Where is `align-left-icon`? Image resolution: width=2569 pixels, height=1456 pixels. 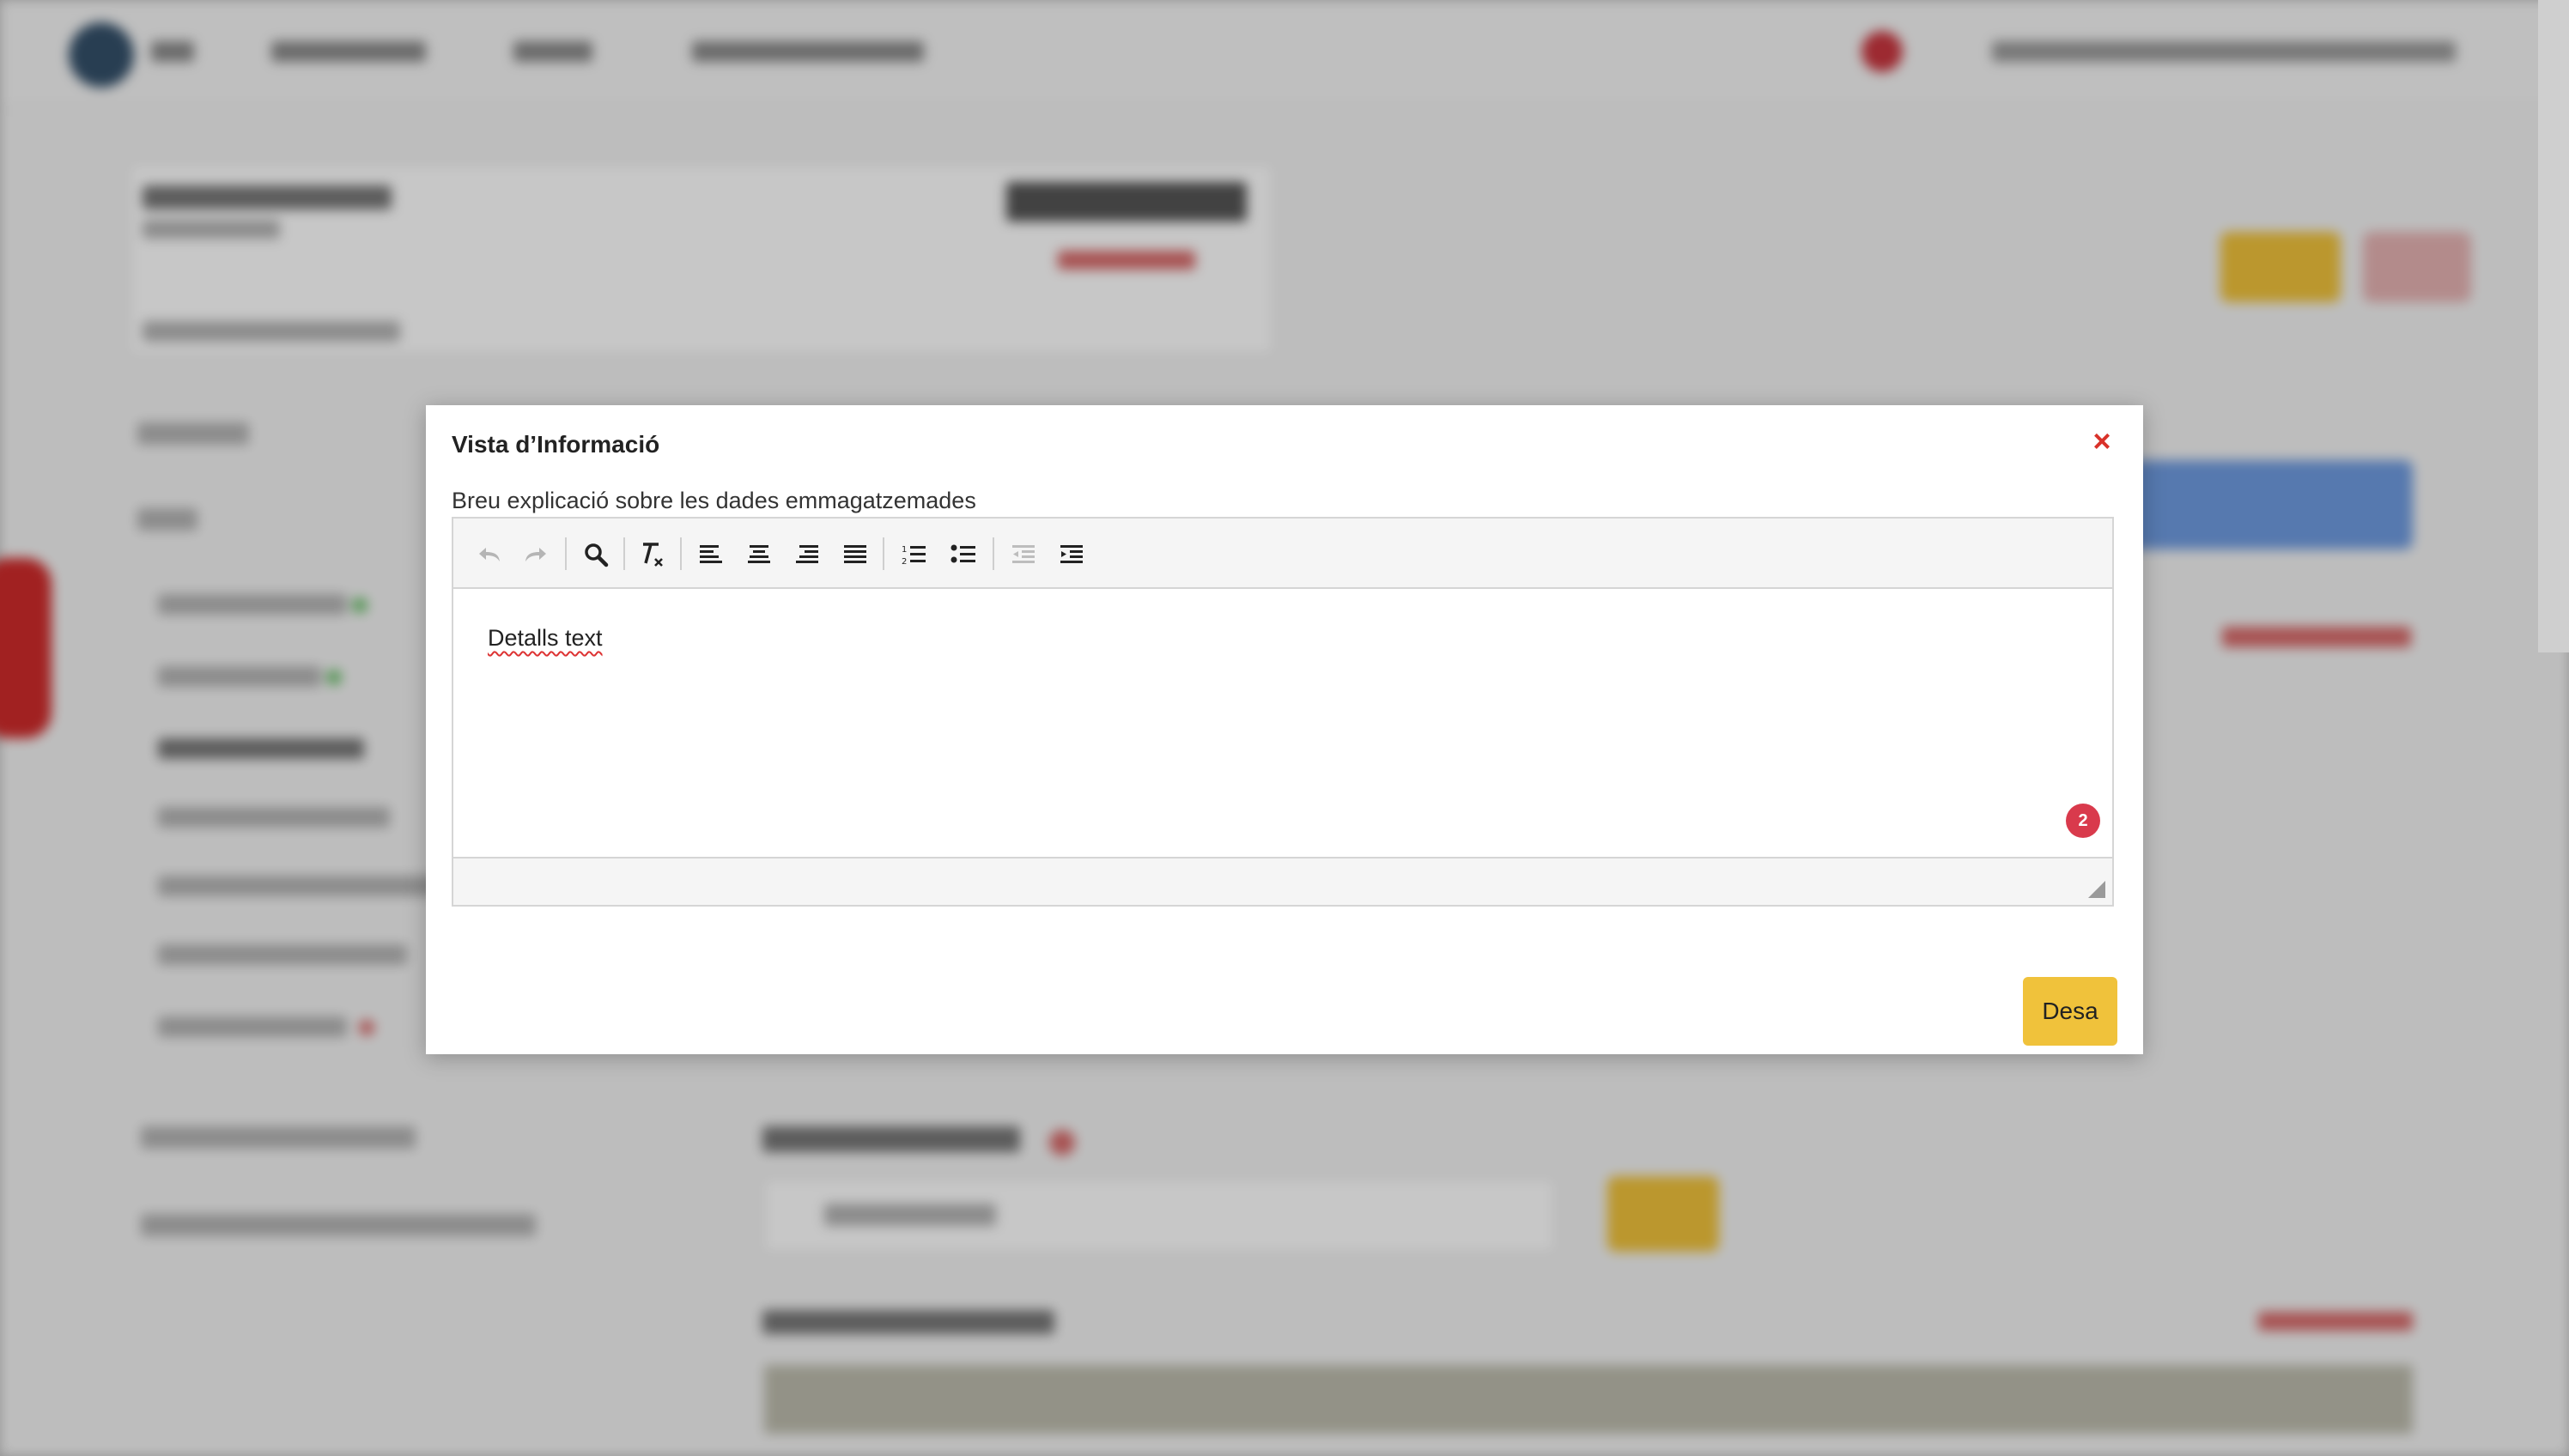
align-left-icon is located at coordinates (711, 555).